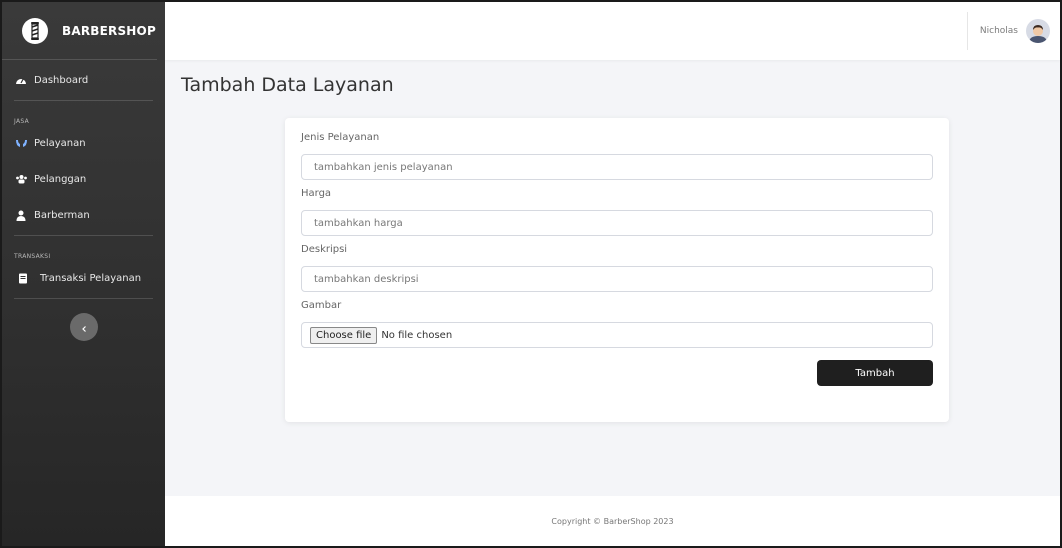 This screenshot has height=548, width=1062. Describe the element at coordinates (35, 30) in the screenshot. I see `barber-pole-icon` at that location.